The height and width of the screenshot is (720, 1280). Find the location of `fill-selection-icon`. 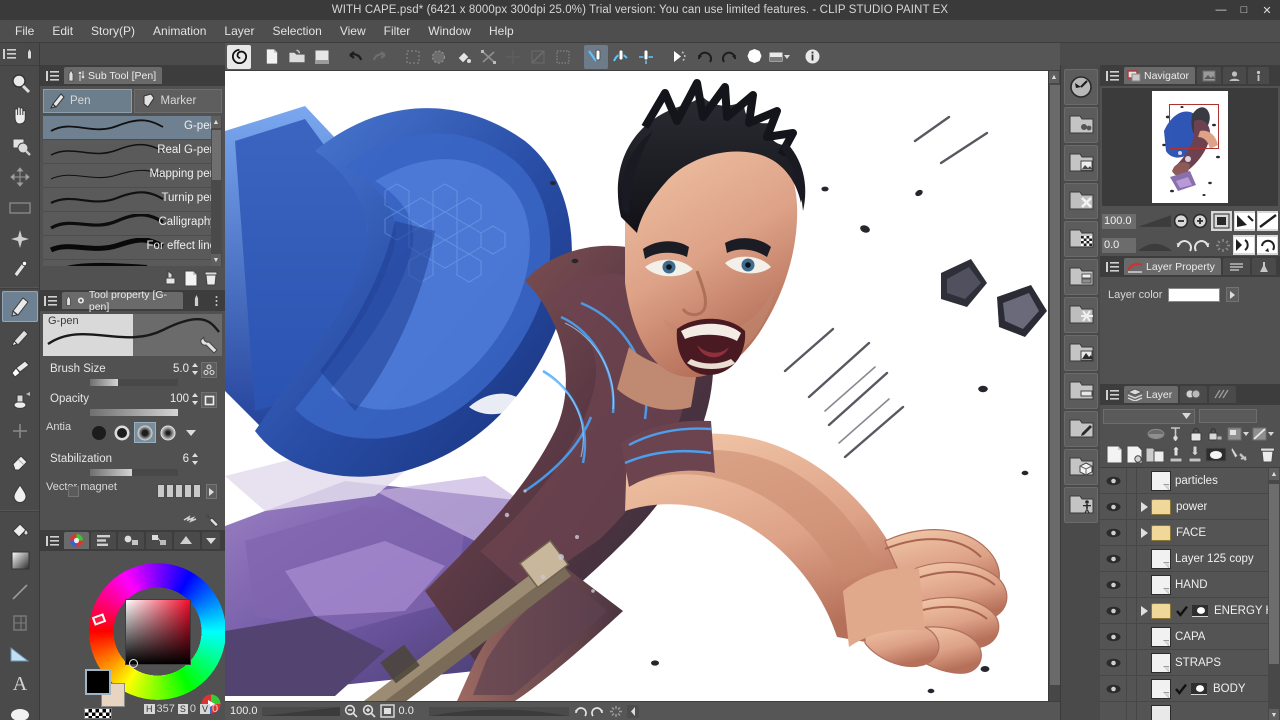

fill-selection-icon is located at coordinates (438, 57).